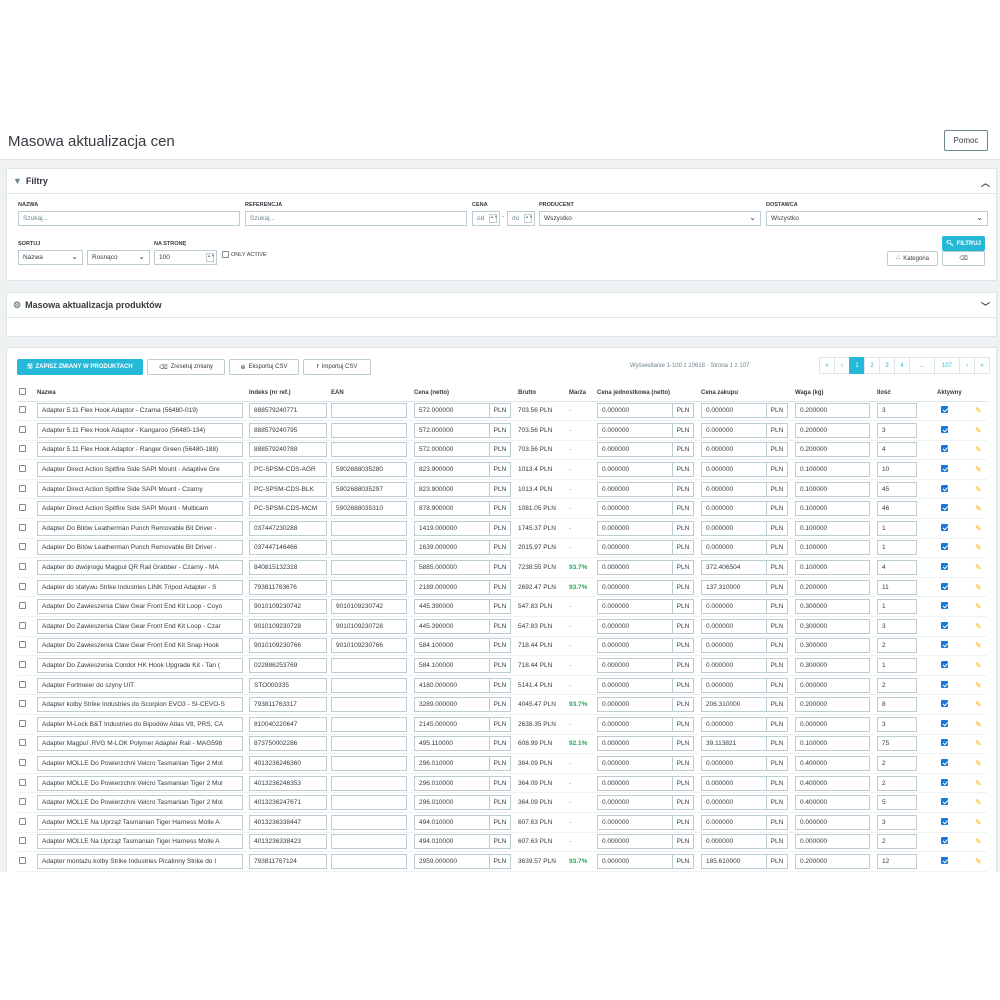  Describe the element at coordinates (288, 489) in the screenshot. I see `ref-input: PC-SPSM-CDS-BLK` at that location.